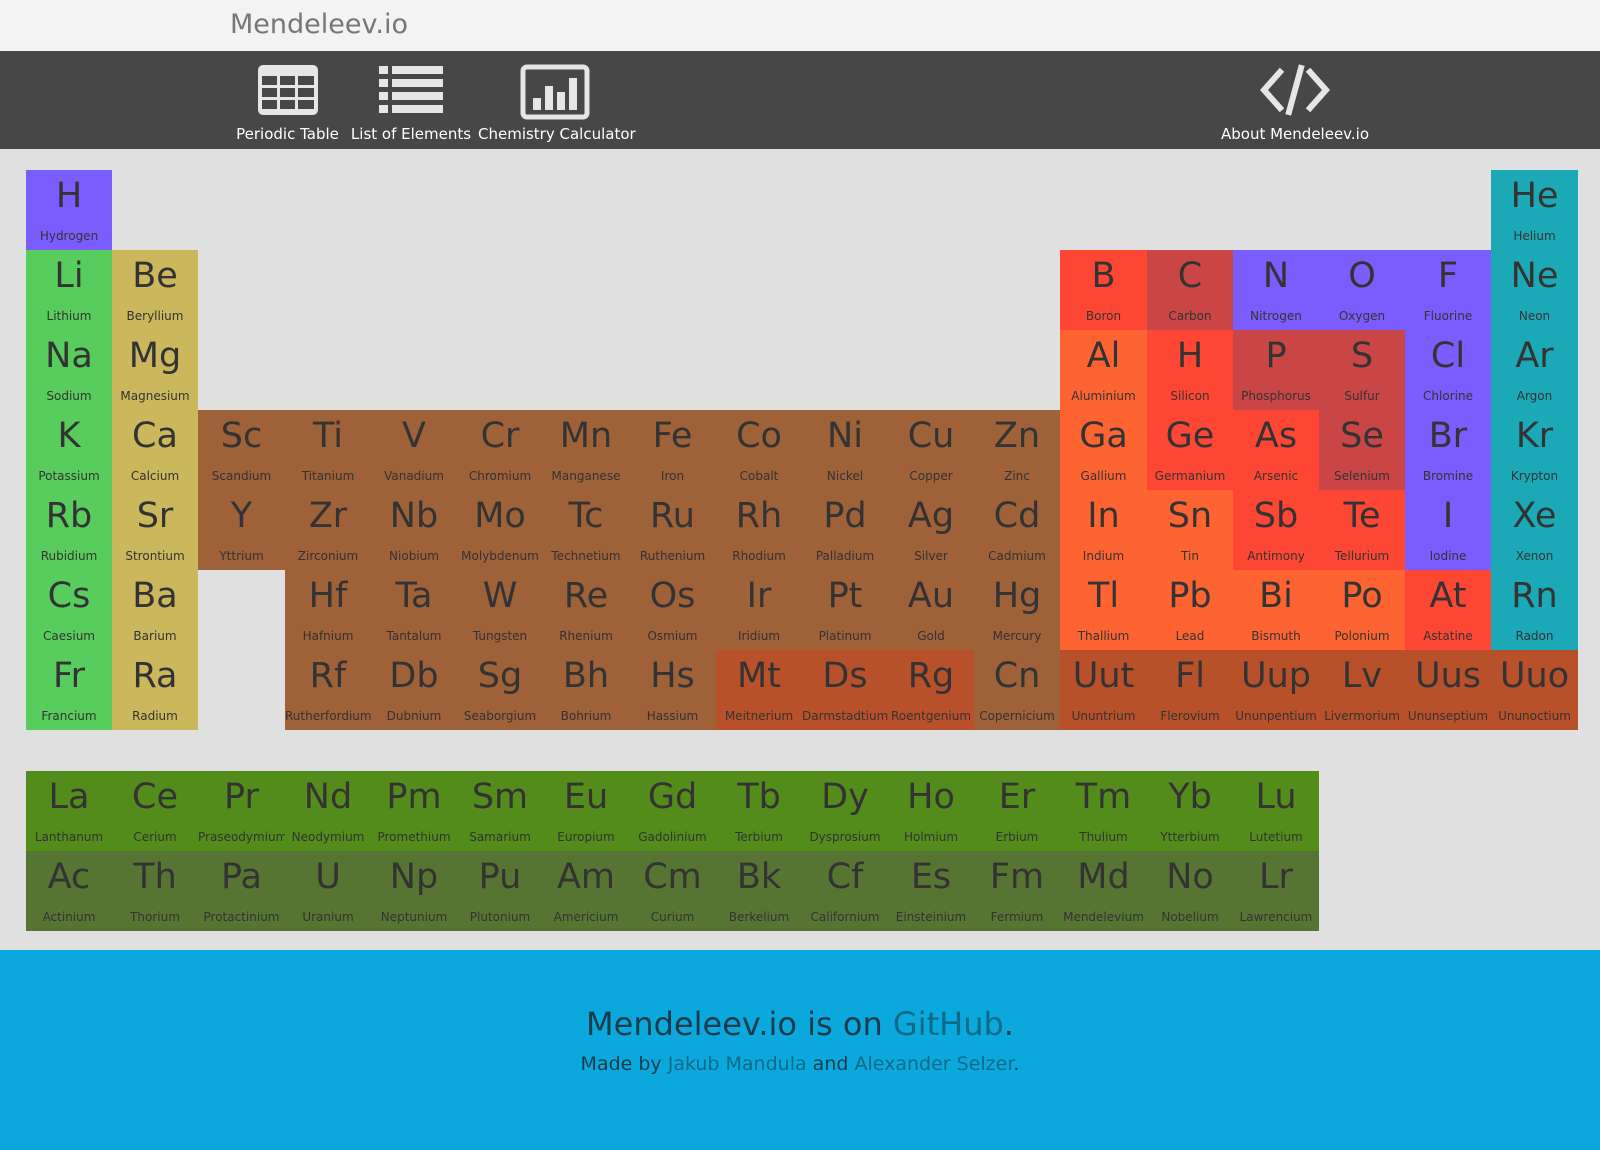 The height and width of the screenshot is (1150, 1600). What do you see at coordinates (845, 811) in the screenshot?
I see `element-cell-dysprosium: Dy Dysprosium` at bounding box center [845, 811].